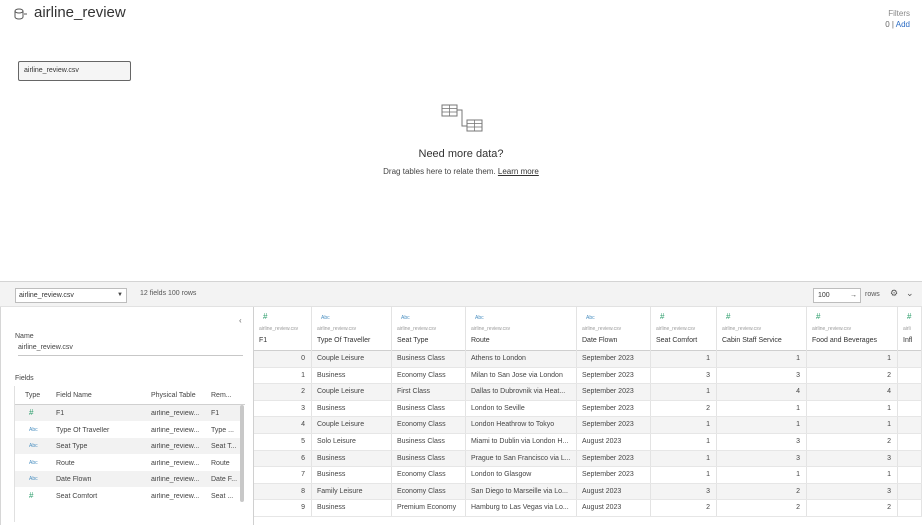 Image resolution: width=922 pixels, height=525 pixels. I want to click on column-field-name: Cabin Staff Service, so click(752, 340).